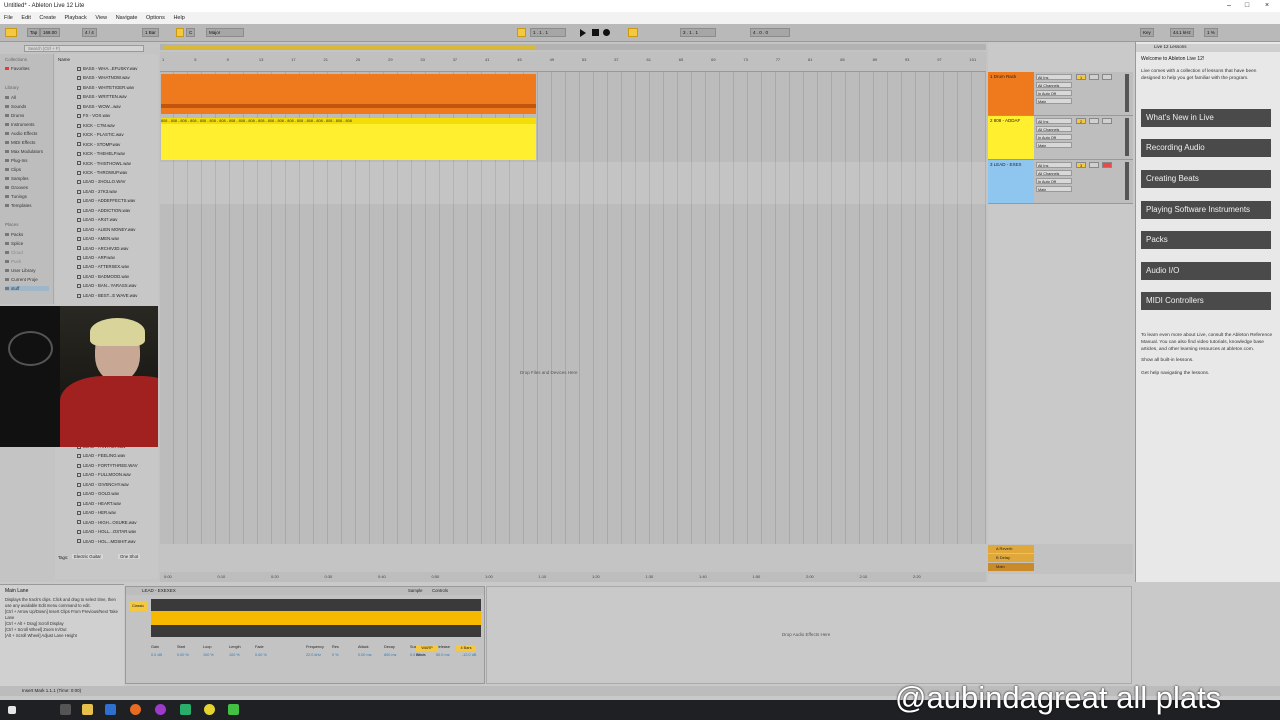 The height and width of the screenshot is (720, 1280). What do you see at coordinates (89, 32) in the screenshot?
I see `time-signature: 4 / 4` at bounding box center [89, 32].